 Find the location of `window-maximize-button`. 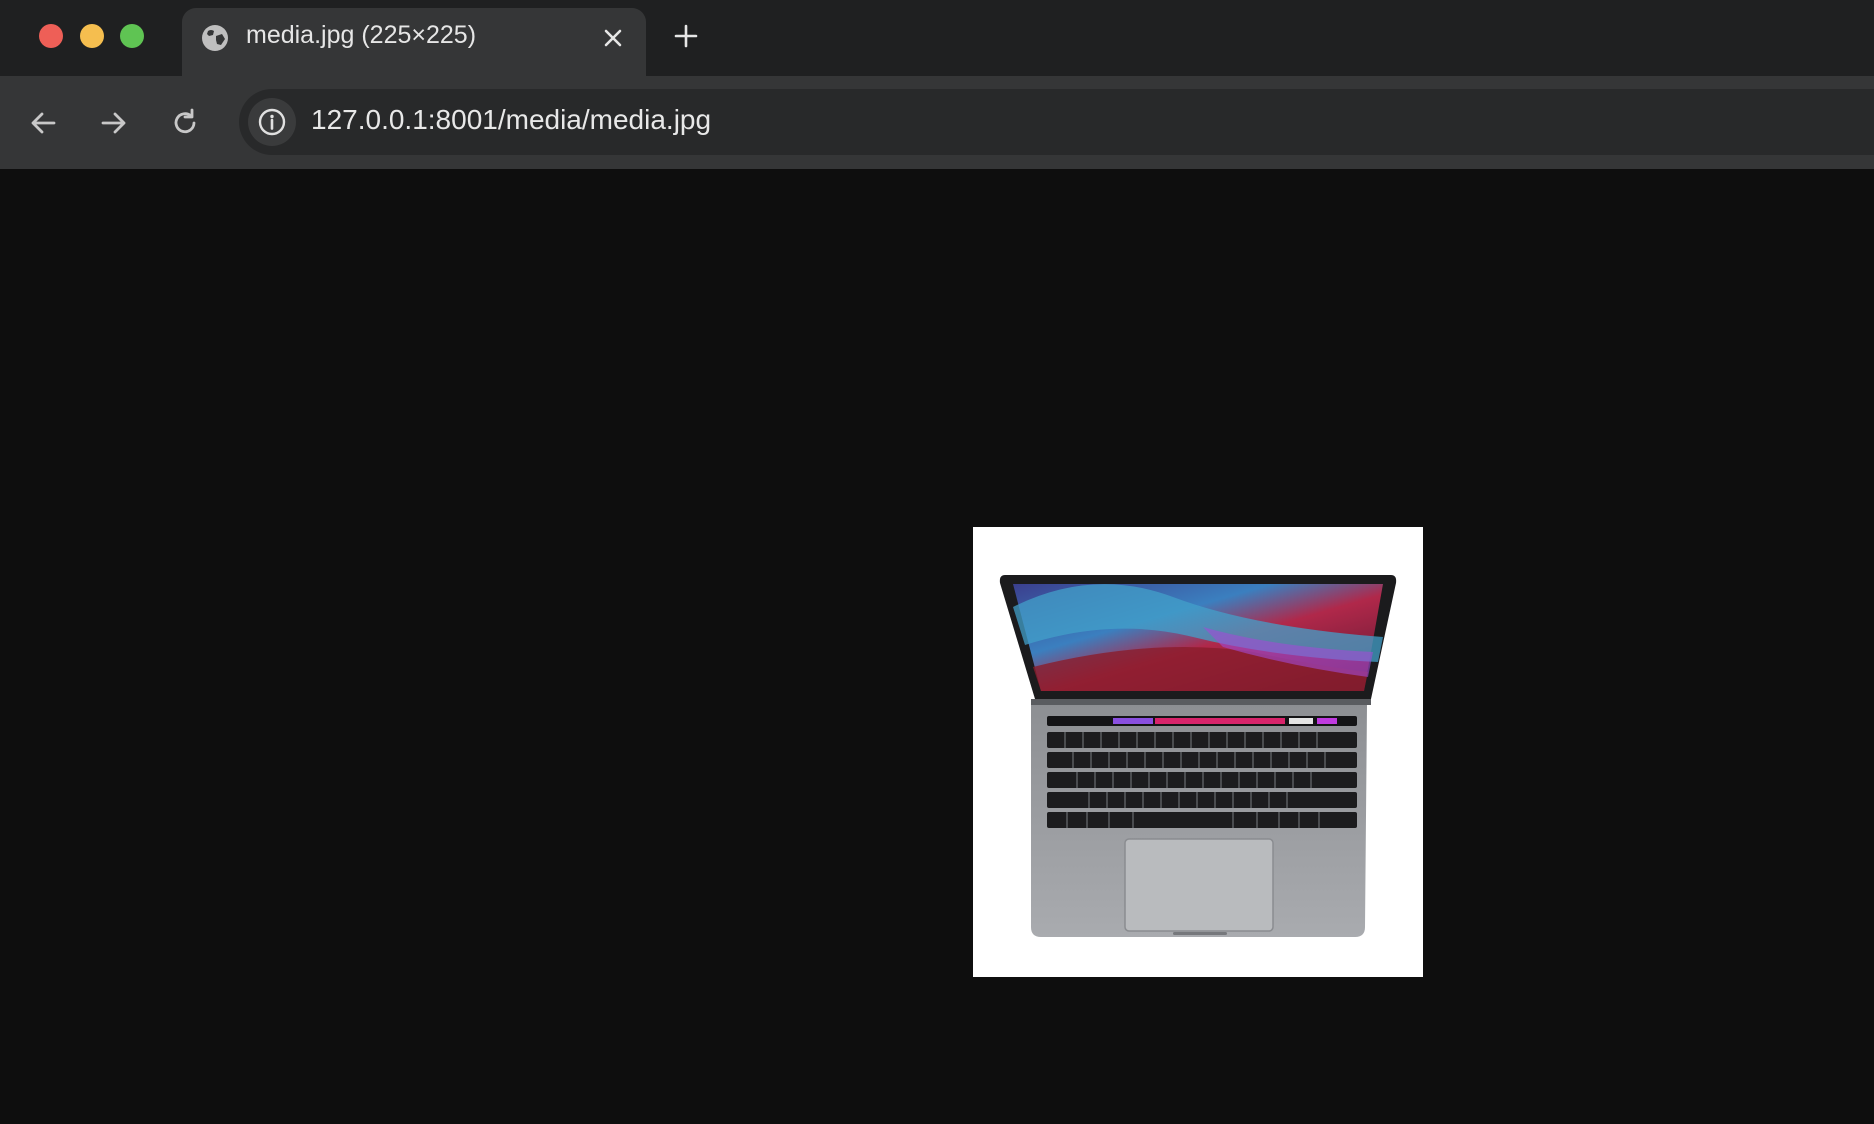

window-maximize-button is located at coordinates (132, 36).